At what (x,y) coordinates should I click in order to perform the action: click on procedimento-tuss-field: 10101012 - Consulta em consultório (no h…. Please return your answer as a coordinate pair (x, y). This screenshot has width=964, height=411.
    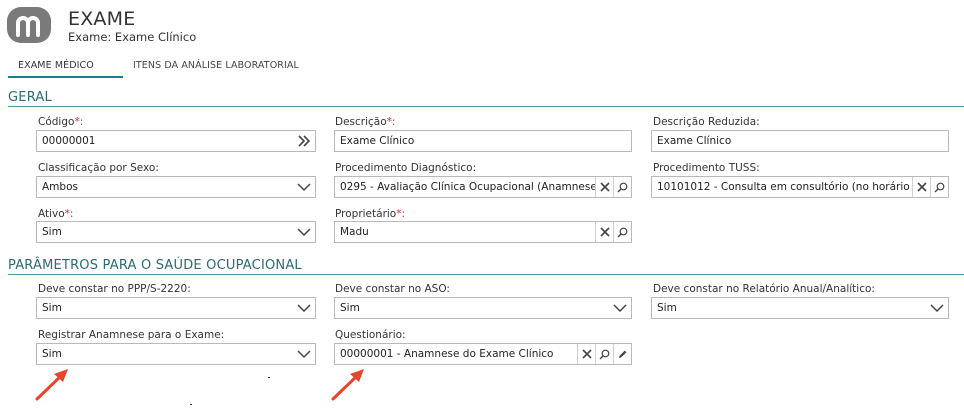
    Looking at the image, I should click on (800, 187).